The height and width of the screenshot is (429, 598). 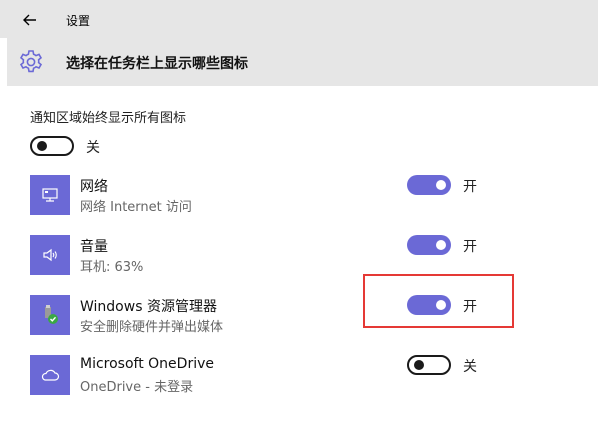 What do you see at coordinates (470, 187) in the screenshot?
I see `network-state: 开` at bounding box center [470, 187].